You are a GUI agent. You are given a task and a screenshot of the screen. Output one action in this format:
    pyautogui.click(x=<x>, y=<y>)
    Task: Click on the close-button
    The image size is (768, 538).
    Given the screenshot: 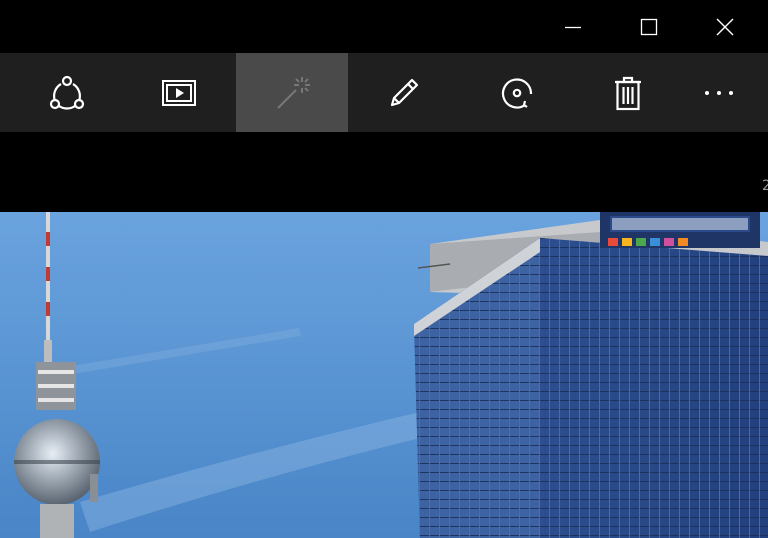 What is the action you would take?
    pyautogui.click(x=725, y=26)
    